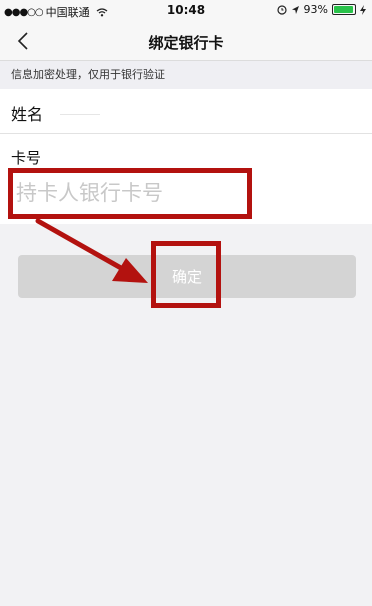  What do you see at coordinates (186, 11) in the screenshot?
I see `status-bar: ●●●○○ 中国联通 10:48 93%` at bounding box center [186, 11].